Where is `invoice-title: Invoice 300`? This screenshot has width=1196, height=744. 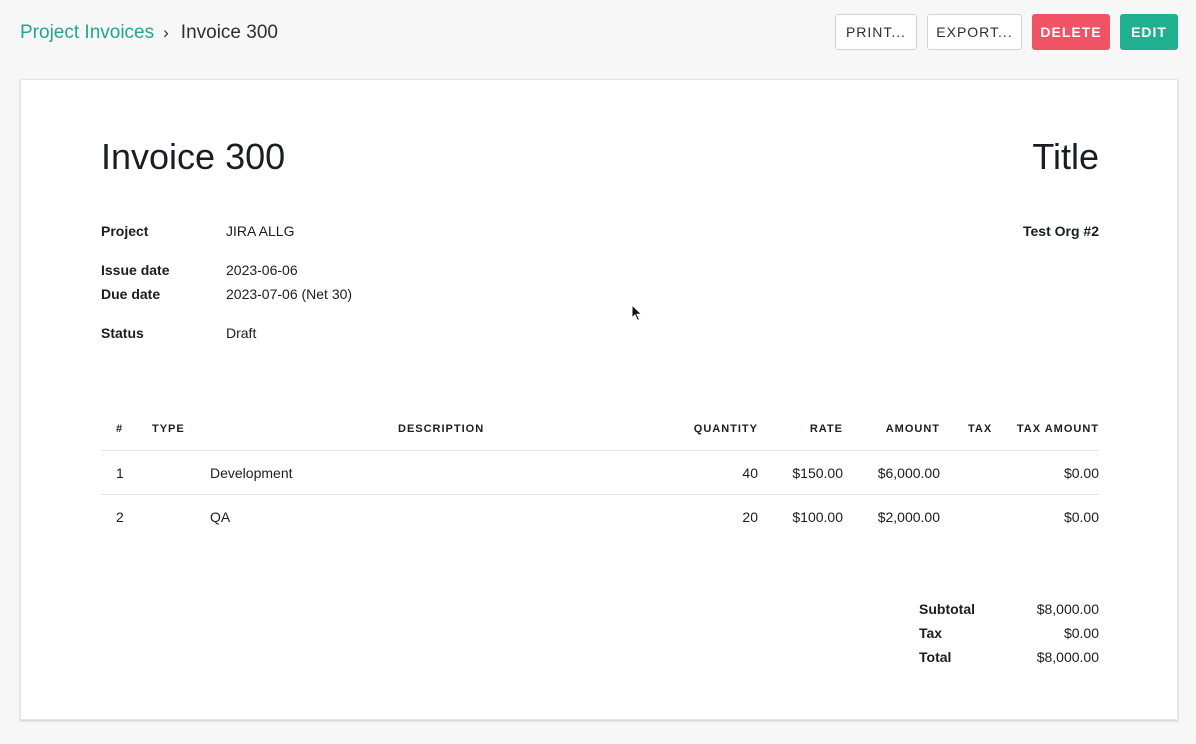
invoice-title: Invoice 300 is located at coordinates (193, 156).